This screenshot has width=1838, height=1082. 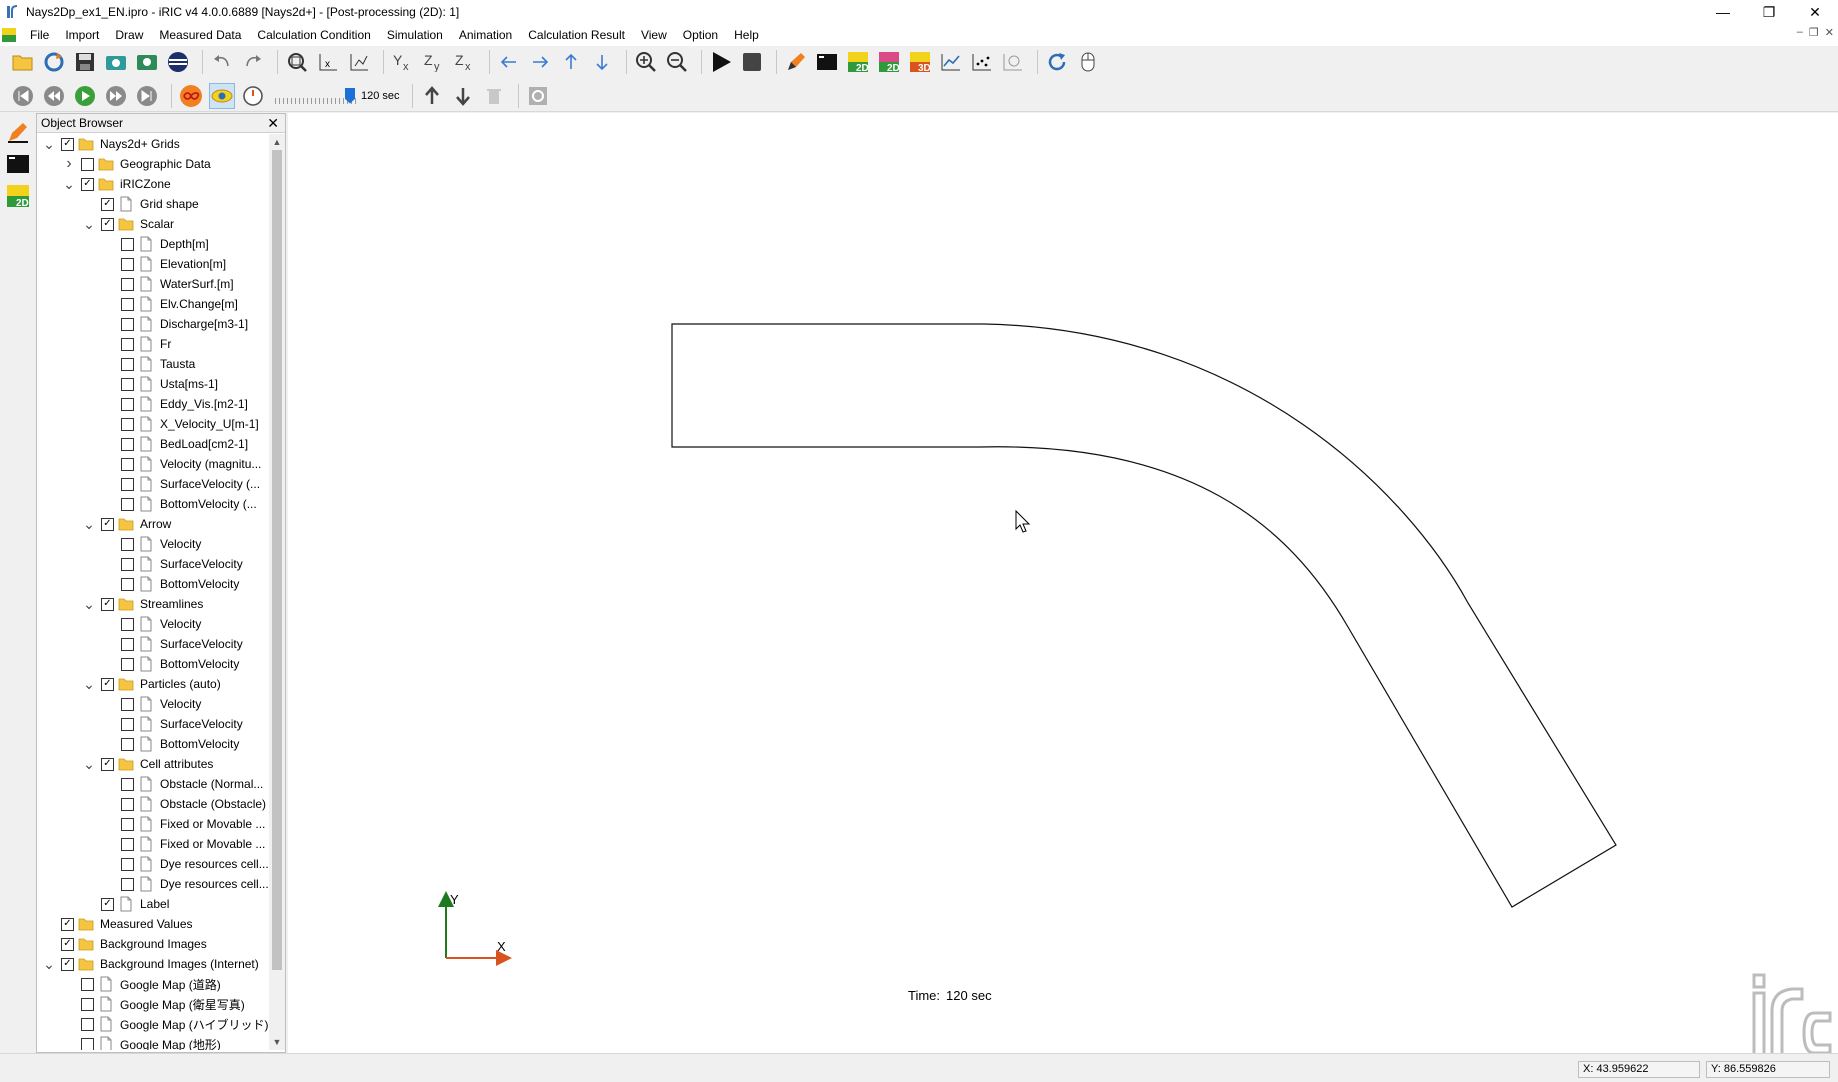 I want to click on tree-item: ✓ Measured Values, so click(x=153, y=924).